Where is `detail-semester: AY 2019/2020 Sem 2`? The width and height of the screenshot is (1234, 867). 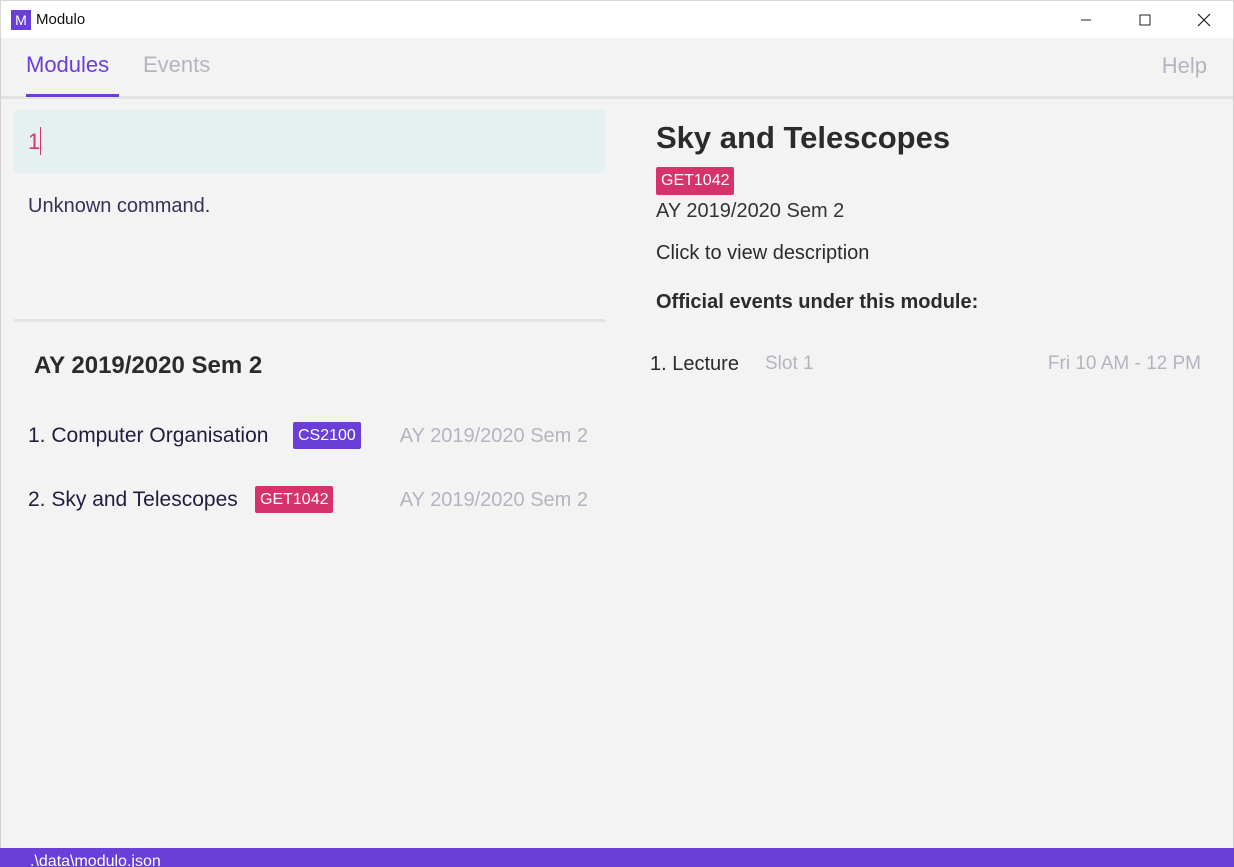
detail-semester: AY 2019/2020 Sem 2 is located at coordinates (750, 211).